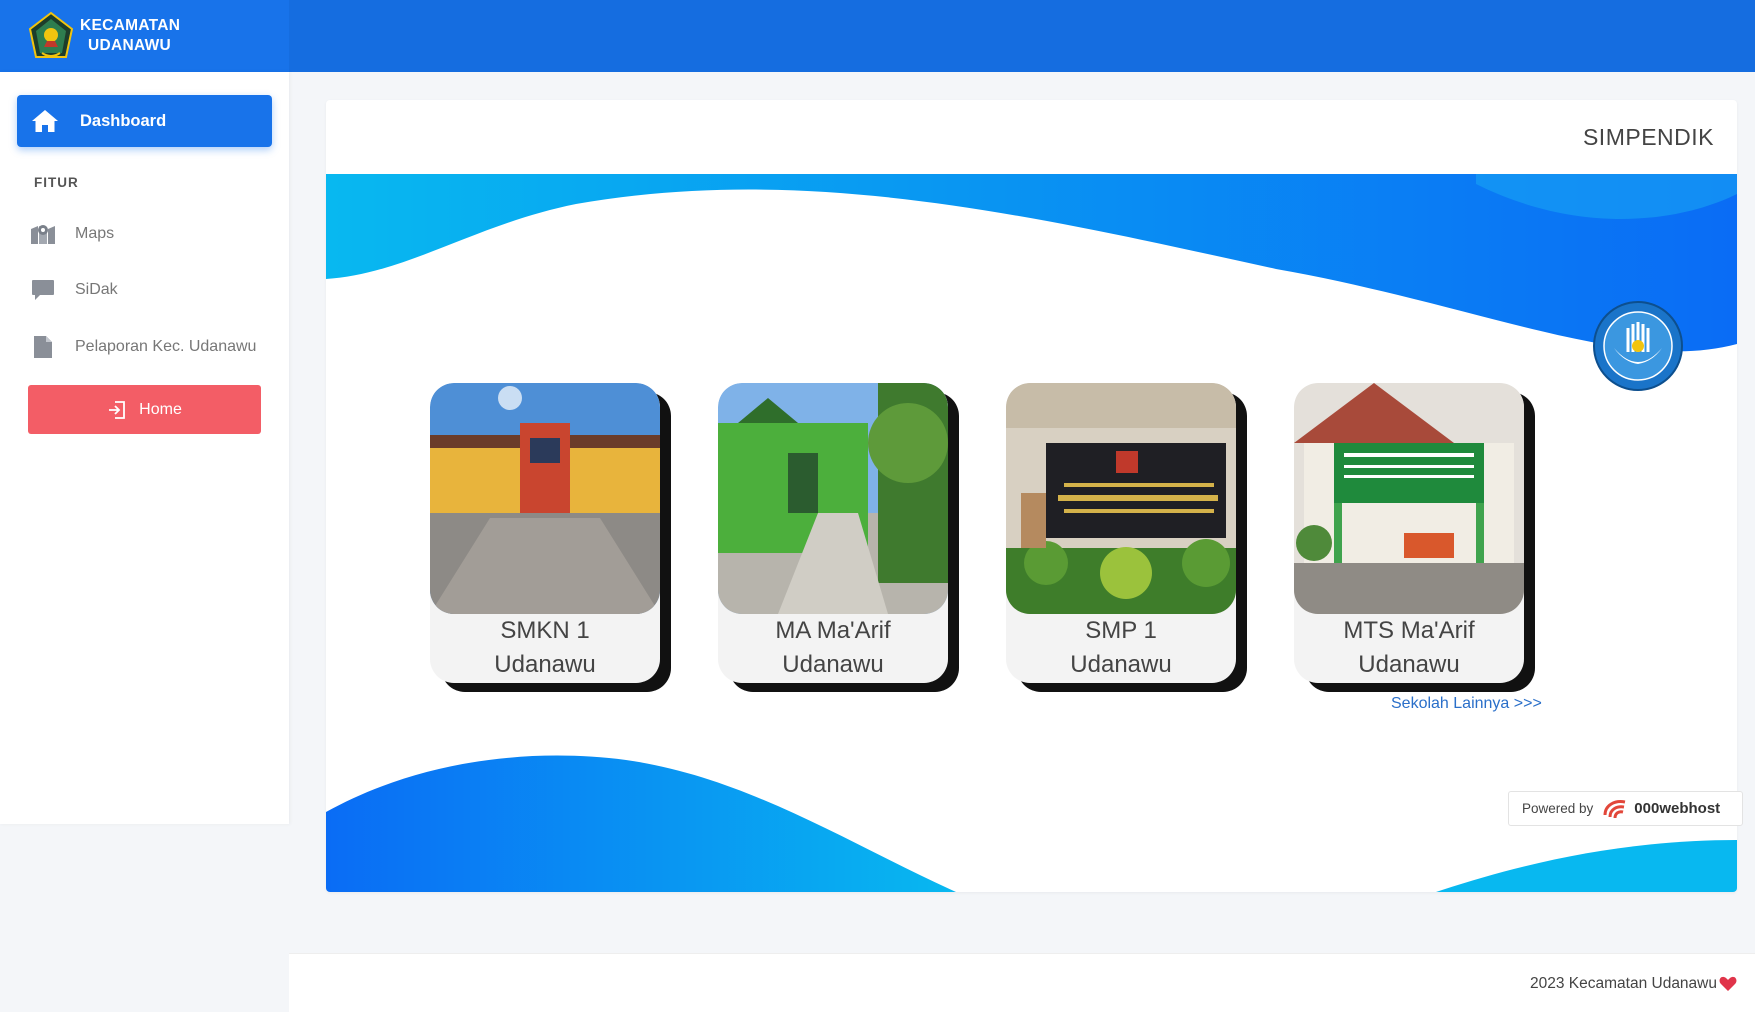 The height and width of the screenshot is (1012, 1755). Describe the element at coordinates (123, 120) in the screenshot. I see `sidebar-item-label: Dashboard` at that location.